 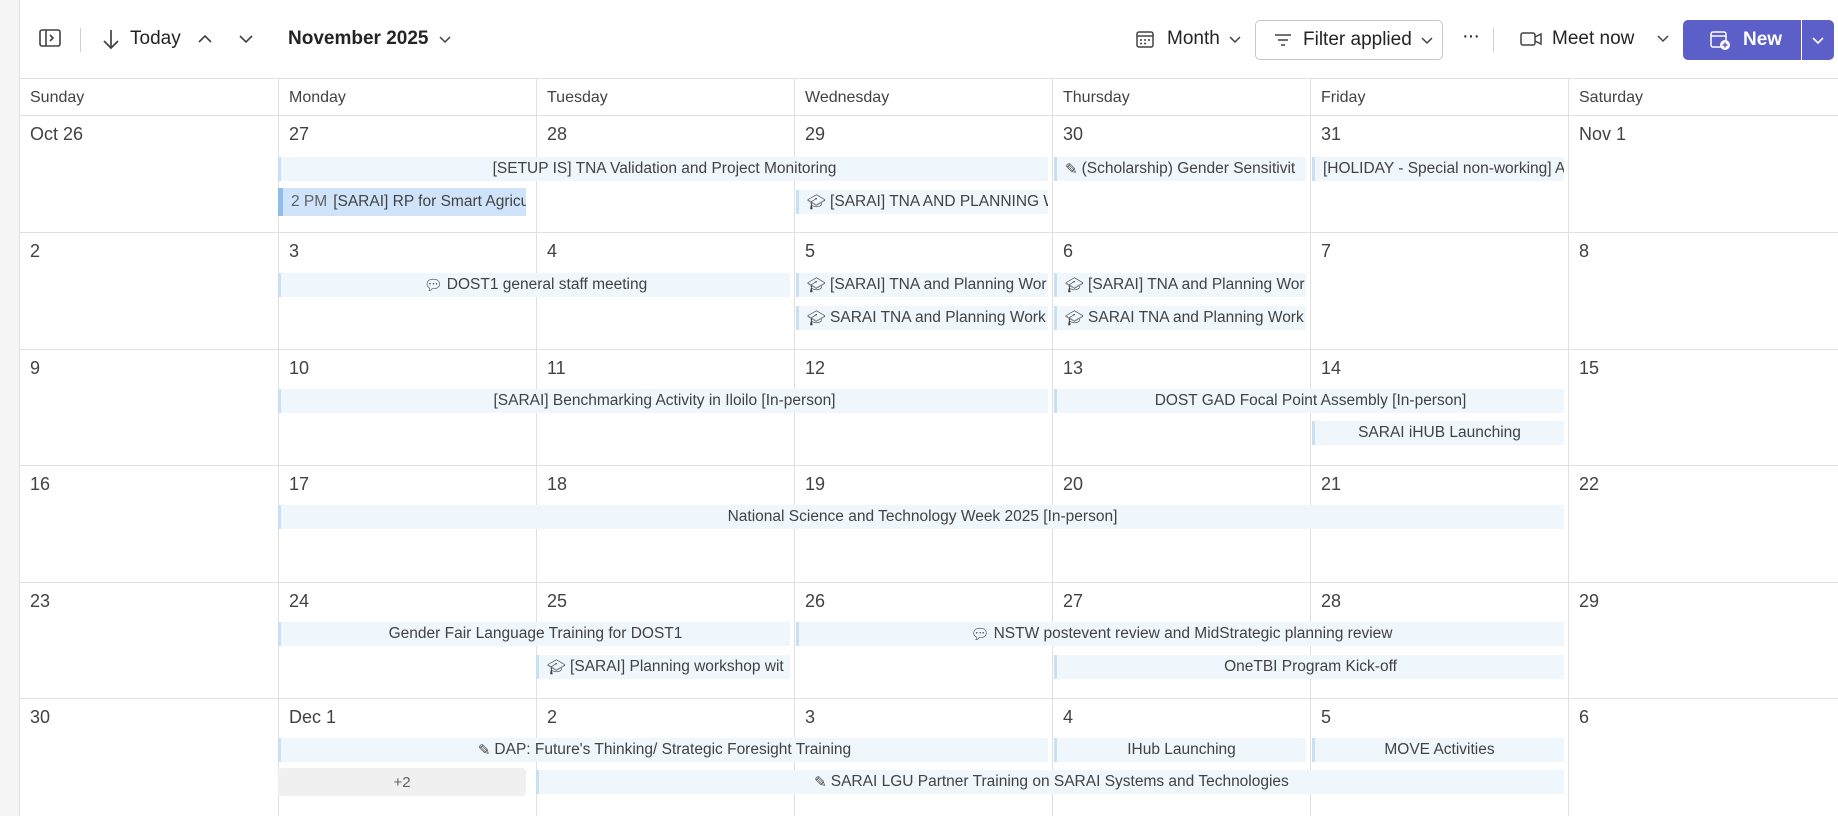 I want to click on calendar-event: MOVE Activities, so click(x=1438, y=750).